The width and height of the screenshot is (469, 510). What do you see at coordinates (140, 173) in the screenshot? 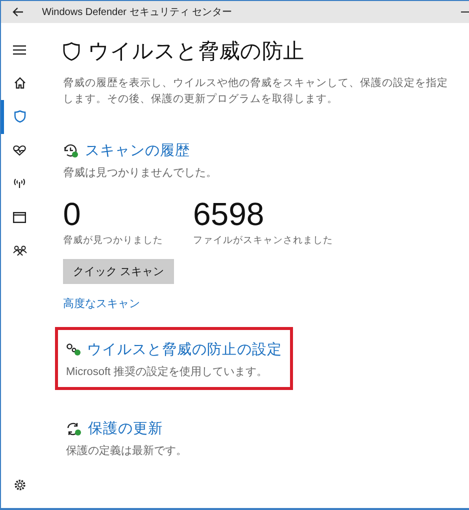
I see `status-text: 脅威は見つかりませんでした。` at bounding box center [140, 173].